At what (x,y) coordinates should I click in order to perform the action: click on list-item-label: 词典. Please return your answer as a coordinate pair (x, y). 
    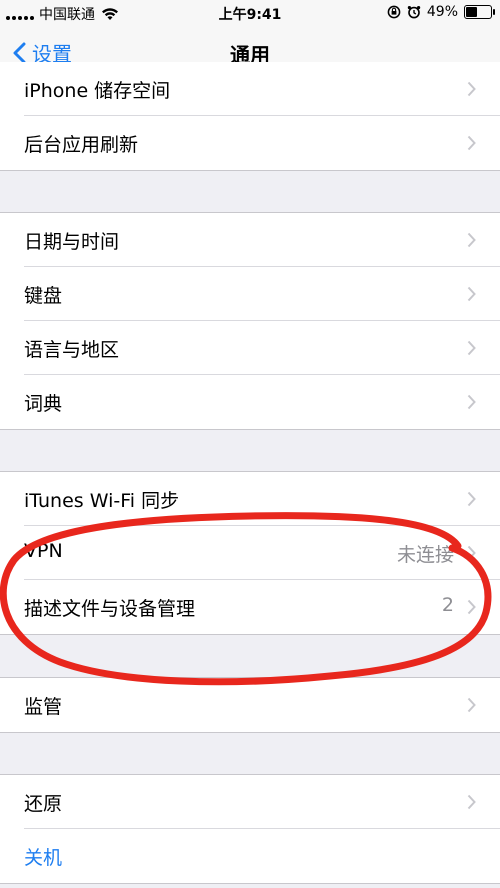
    Looking at the image, I should click on (43, 404).